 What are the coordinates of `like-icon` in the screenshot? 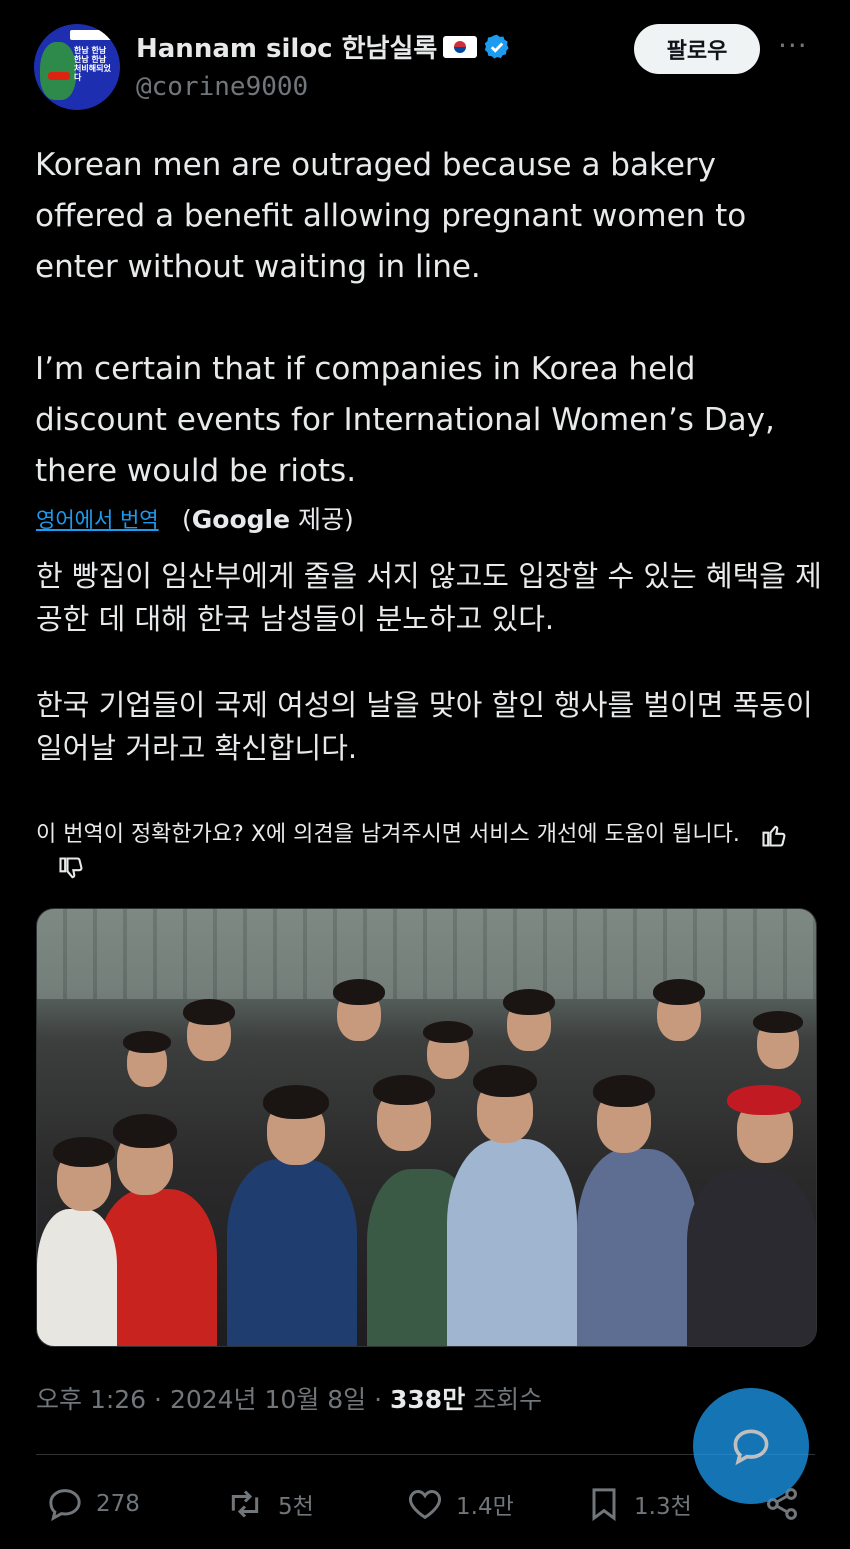 It's located at (425, 1504).